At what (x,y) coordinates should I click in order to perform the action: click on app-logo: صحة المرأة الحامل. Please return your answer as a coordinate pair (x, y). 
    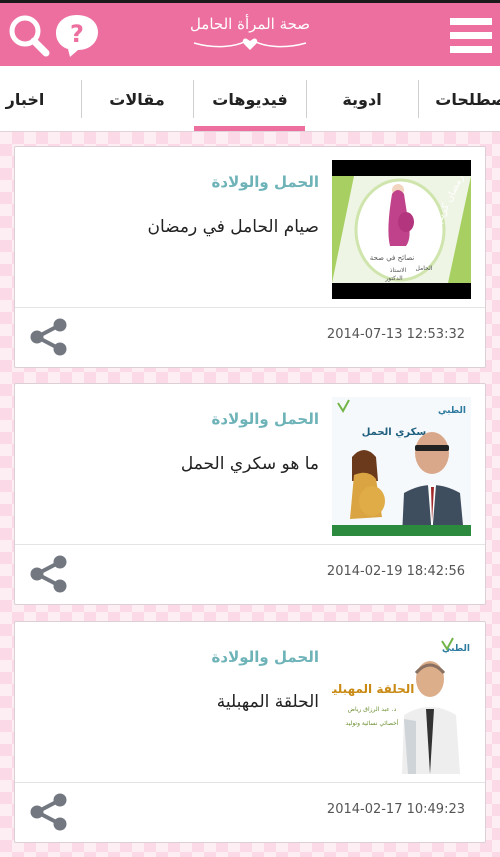
    Looking at the image, I should click on (250, 36).